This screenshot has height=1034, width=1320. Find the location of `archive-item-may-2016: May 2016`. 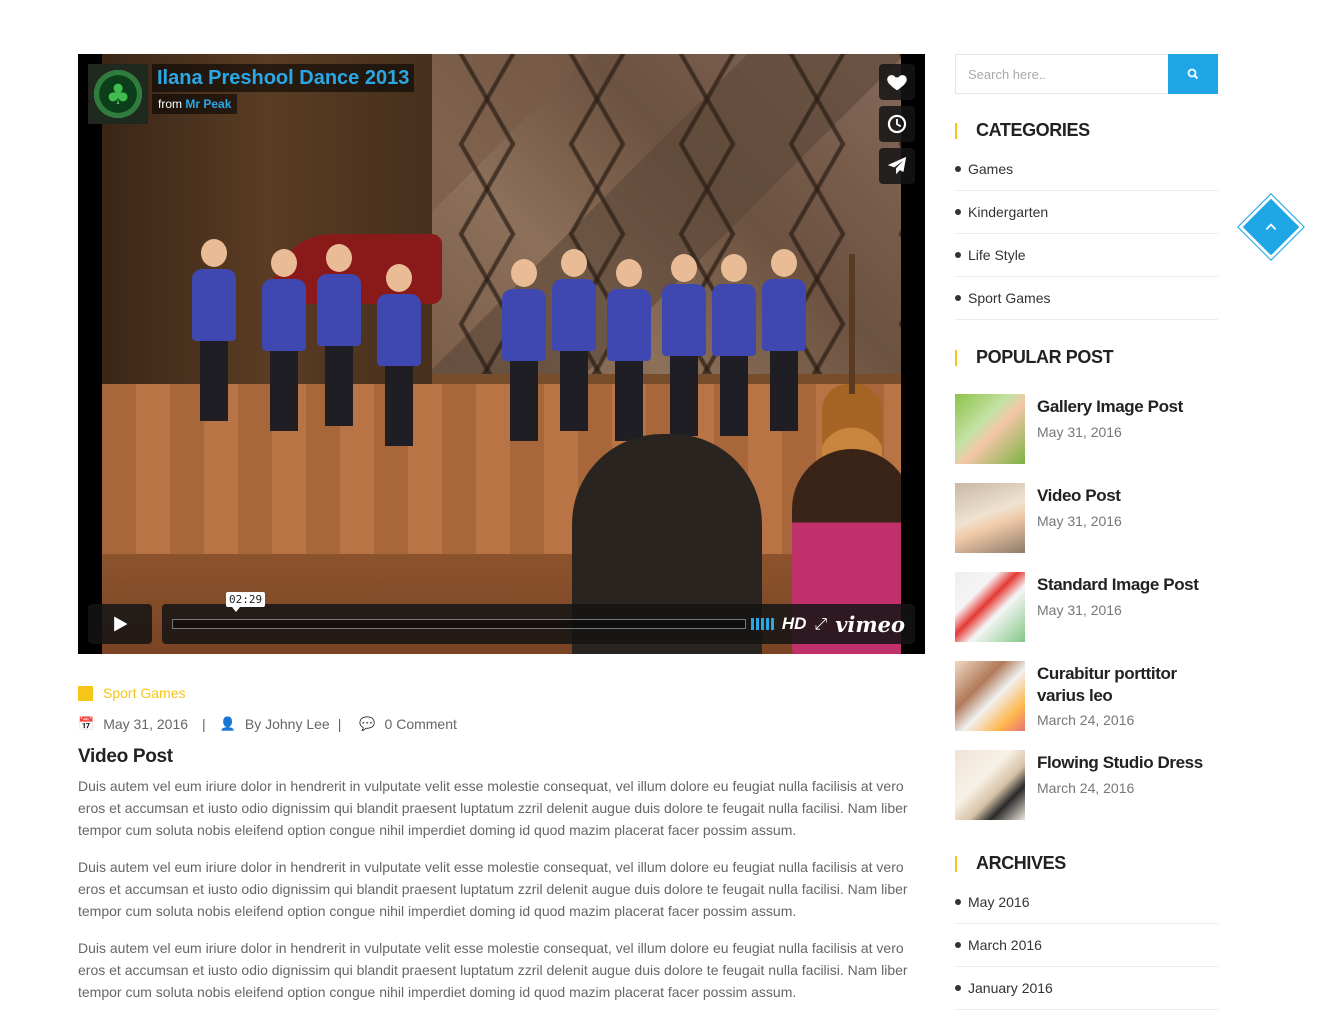

archive-item-may-2016: May 2016 is located at coordinates (1086, 902).